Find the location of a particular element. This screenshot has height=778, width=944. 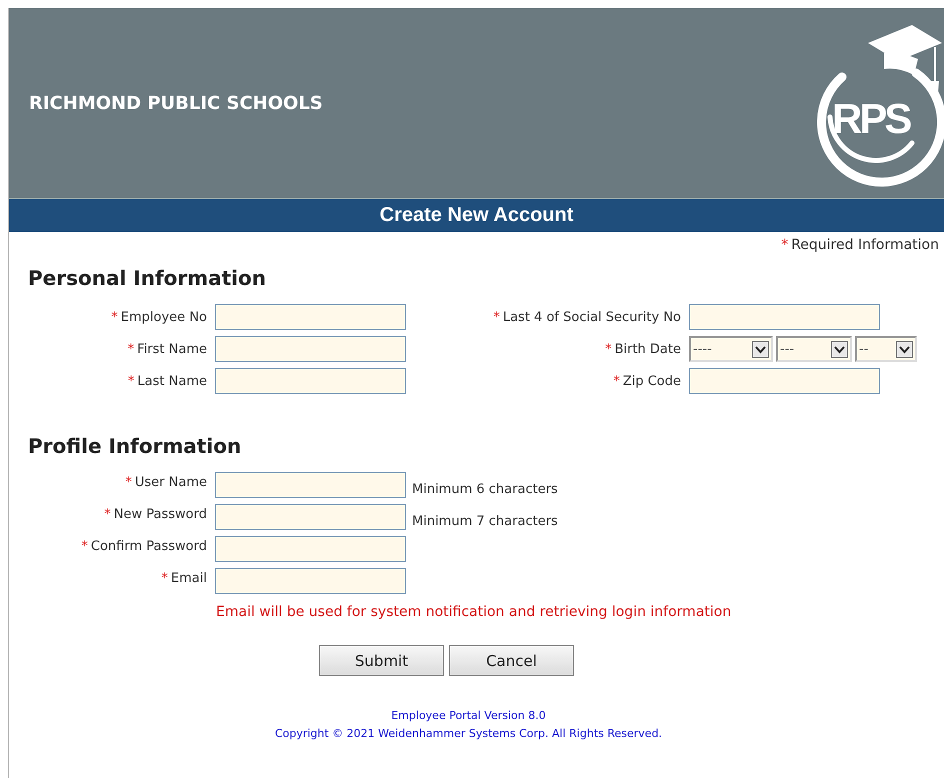

field-hint: Minimum 7 characters is located at coordinates (485, 520).